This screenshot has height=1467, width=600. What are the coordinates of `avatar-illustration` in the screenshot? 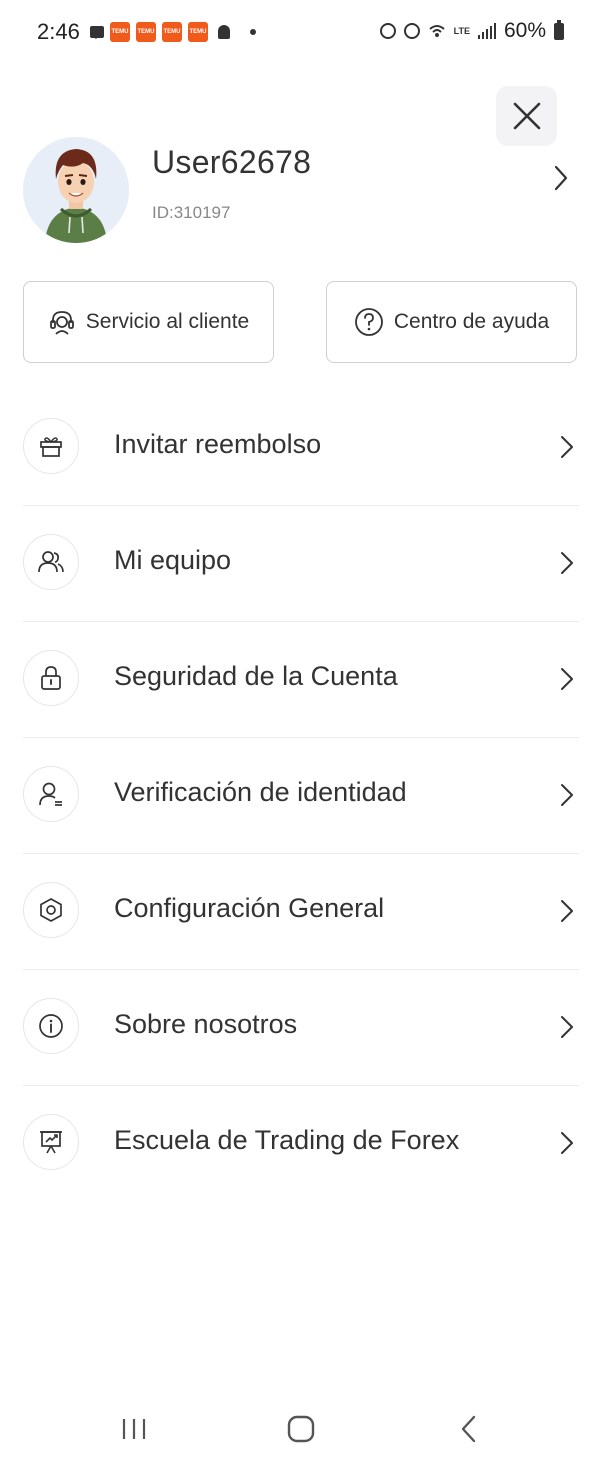 It's located at (76, 190).